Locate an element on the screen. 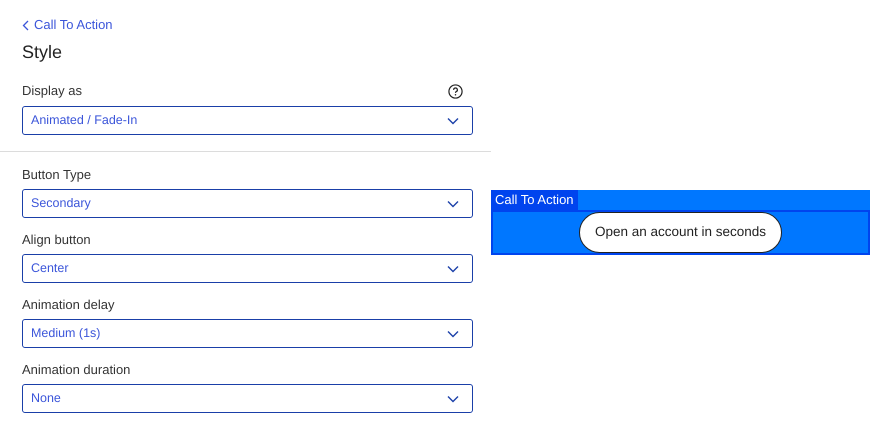 The height and width of the screenshot is (436, 870). field-label: Display as is located at coordinates (52, 91).